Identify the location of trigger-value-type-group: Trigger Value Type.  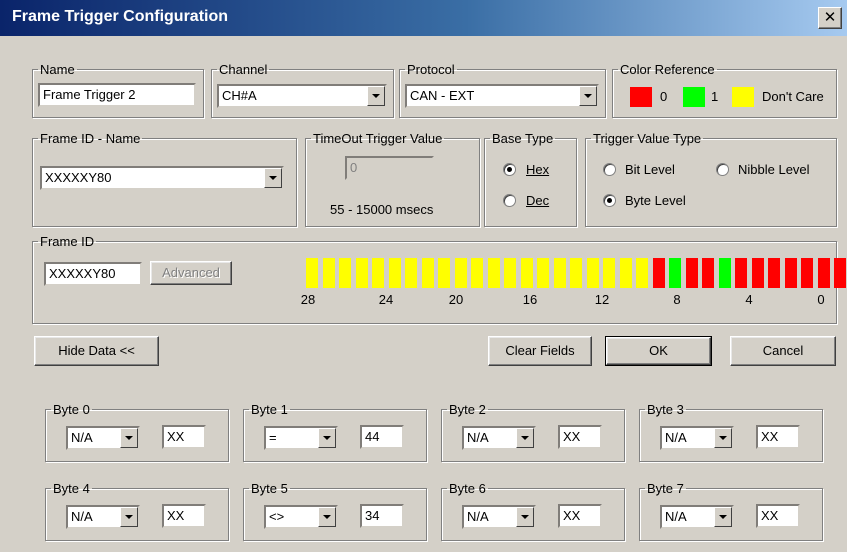
(711, 179).